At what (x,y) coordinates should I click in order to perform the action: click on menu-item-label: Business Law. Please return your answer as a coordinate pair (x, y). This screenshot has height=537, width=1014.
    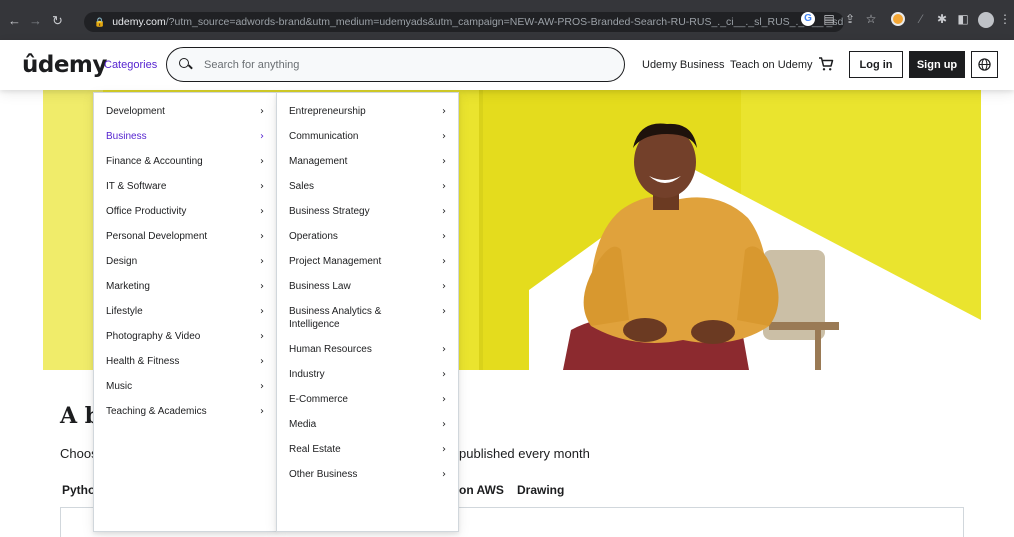
    Looking at the image, I should click on (320, 286).